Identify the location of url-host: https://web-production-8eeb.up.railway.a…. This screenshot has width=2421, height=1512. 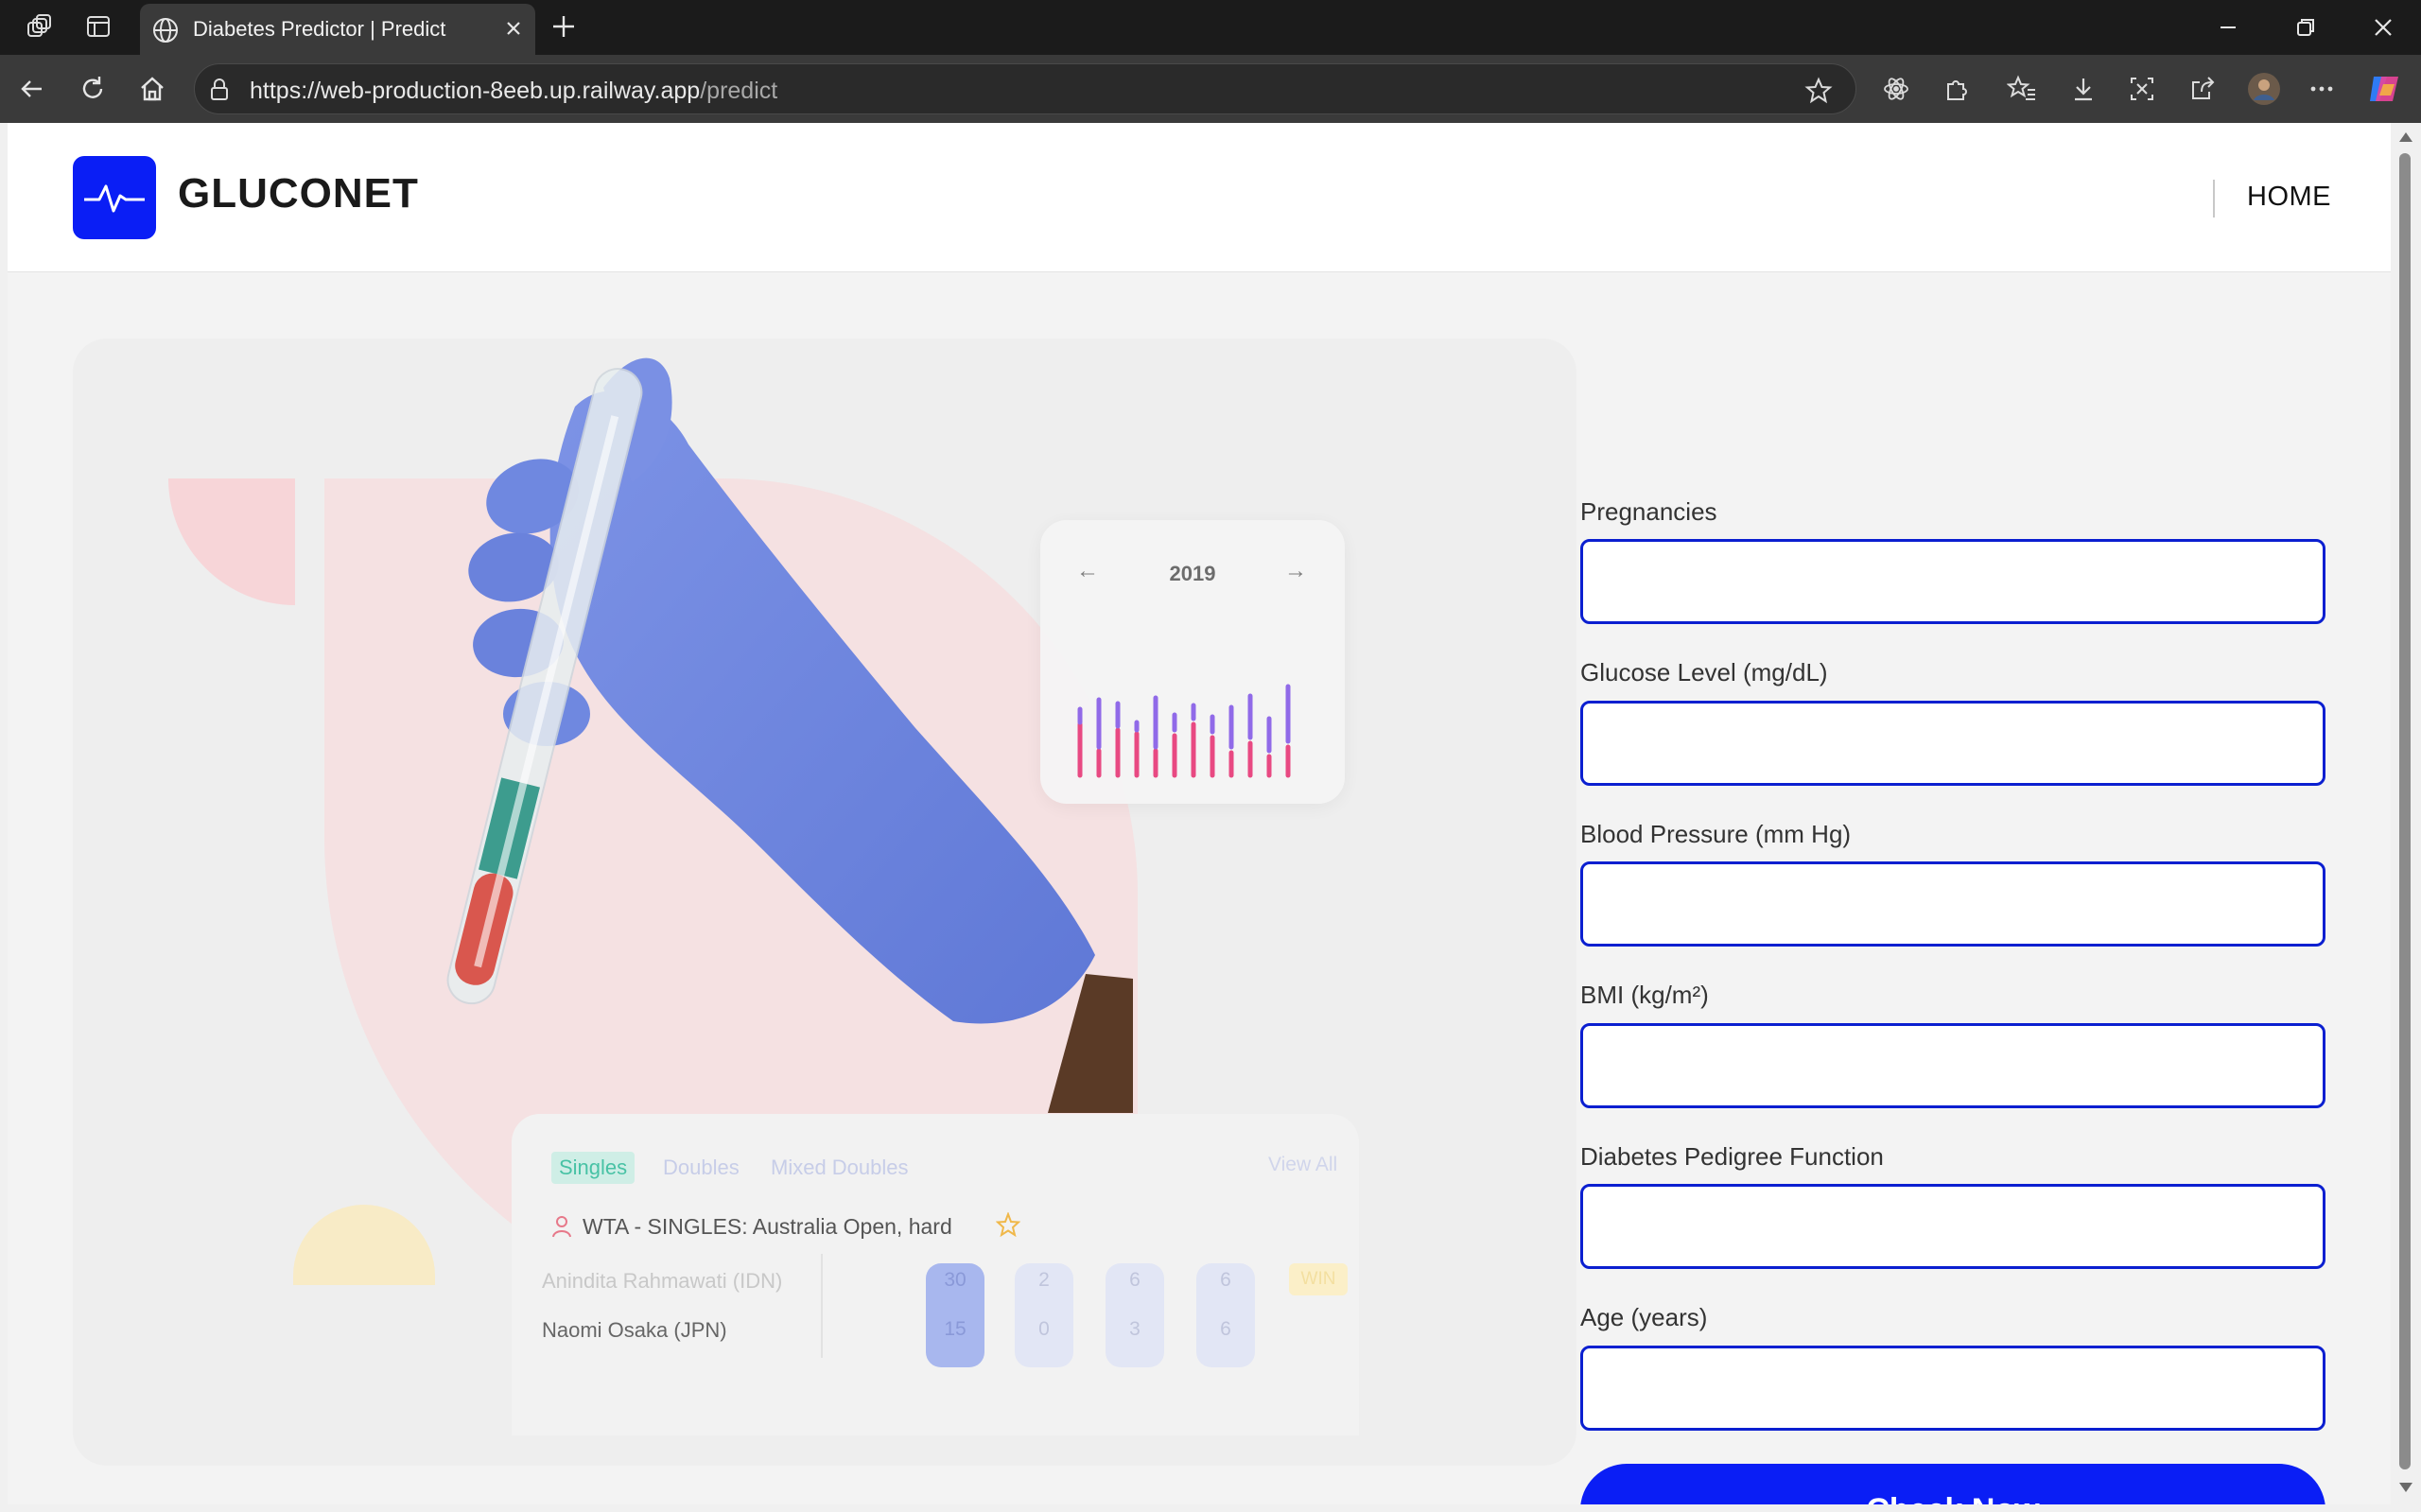
(475, 91).